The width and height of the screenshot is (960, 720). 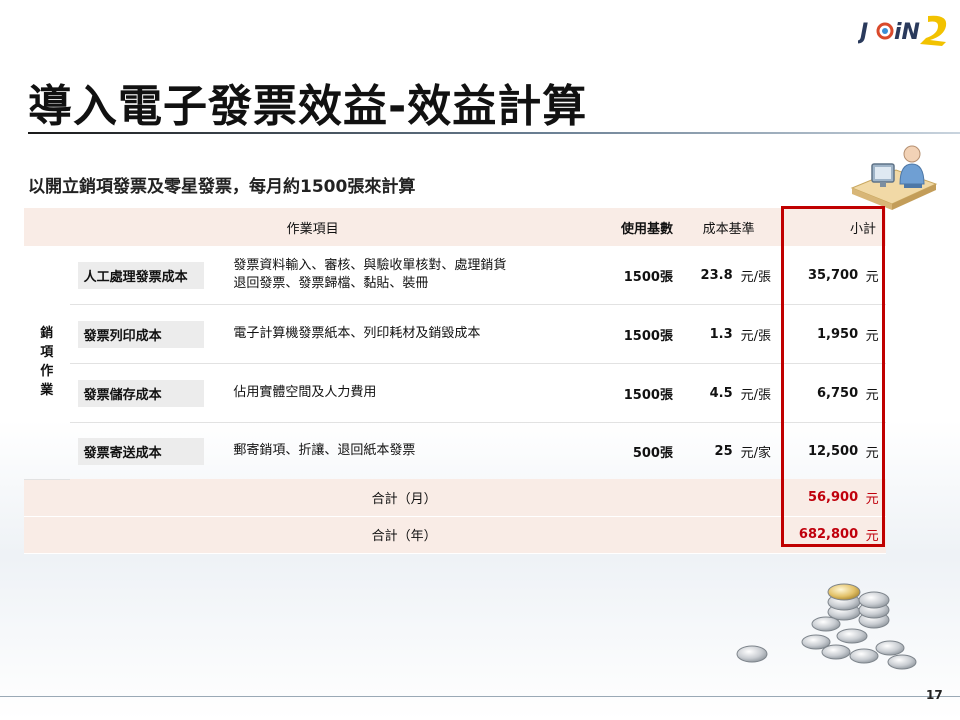 I want to click on total-row-monthly: 合計（月） 56,900 元, so click(x=455, y=498).